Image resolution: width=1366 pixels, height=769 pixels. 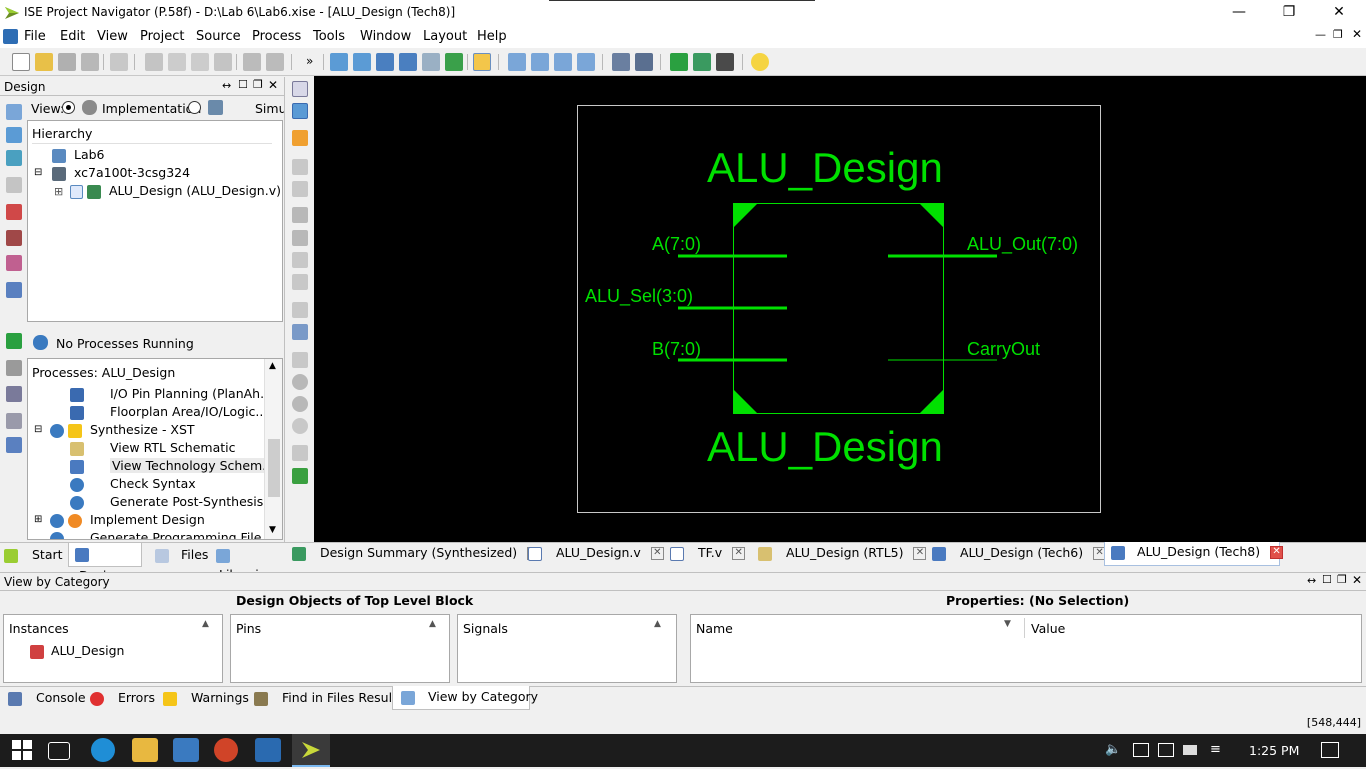 I want to click on signals-list: Signals ▲, so click(x=567, y=648).